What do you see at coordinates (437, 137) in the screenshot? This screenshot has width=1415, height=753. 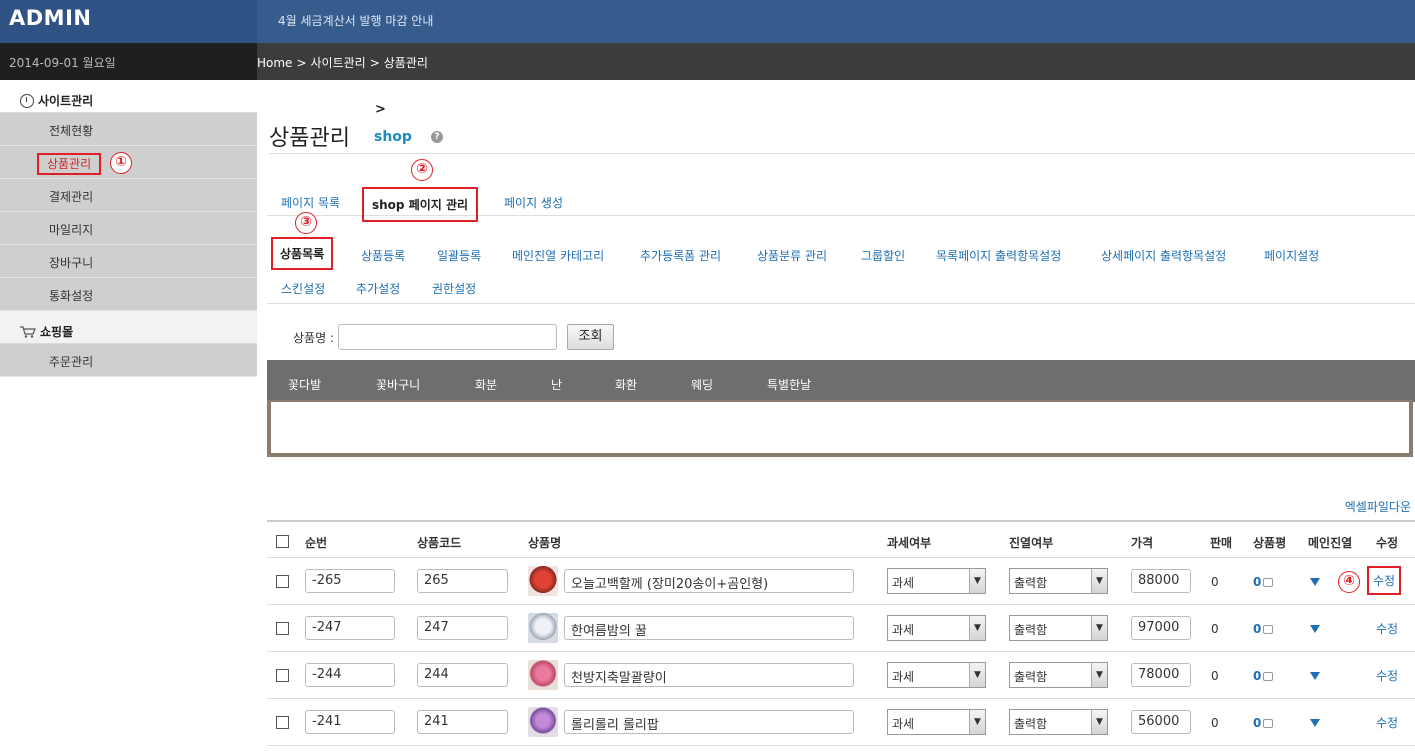 I see `help-icon: ?` at bounding box center [437, 137].